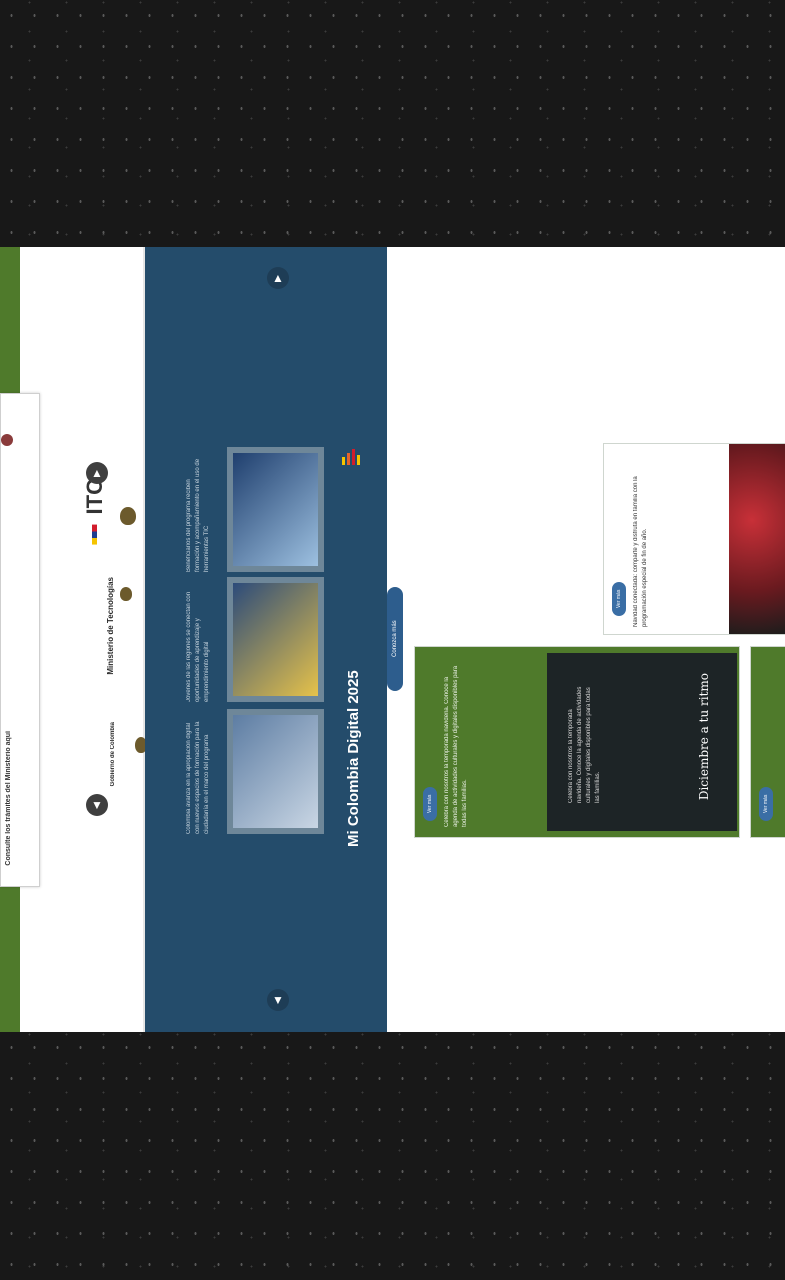 This screenshot has height=1280, width=785. I want to click on coat-of-arms-icon, so click(128, 516).